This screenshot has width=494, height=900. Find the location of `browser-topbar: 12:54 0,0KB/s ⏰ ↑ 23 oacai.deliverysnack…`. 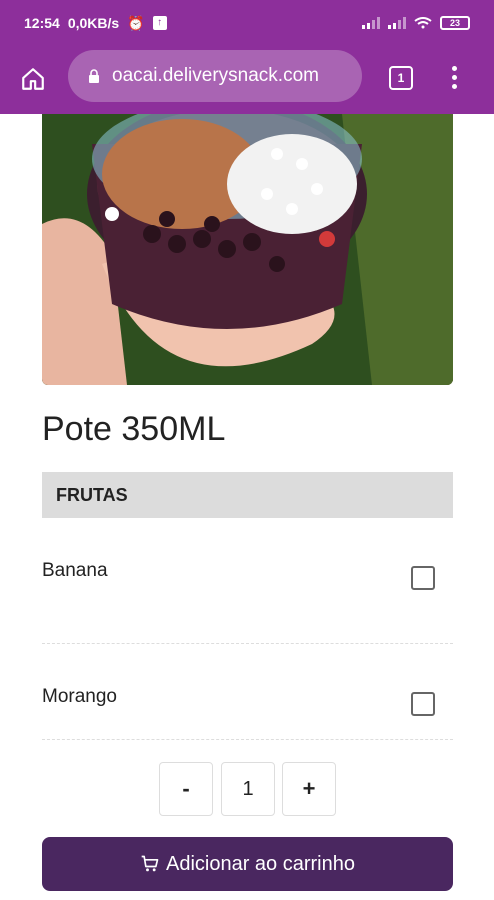

browser-topbar: 12:54 0,0KB/s ⏰ ↑ 23 oacai.deliverysnack… is located at coordinates (247, 57).